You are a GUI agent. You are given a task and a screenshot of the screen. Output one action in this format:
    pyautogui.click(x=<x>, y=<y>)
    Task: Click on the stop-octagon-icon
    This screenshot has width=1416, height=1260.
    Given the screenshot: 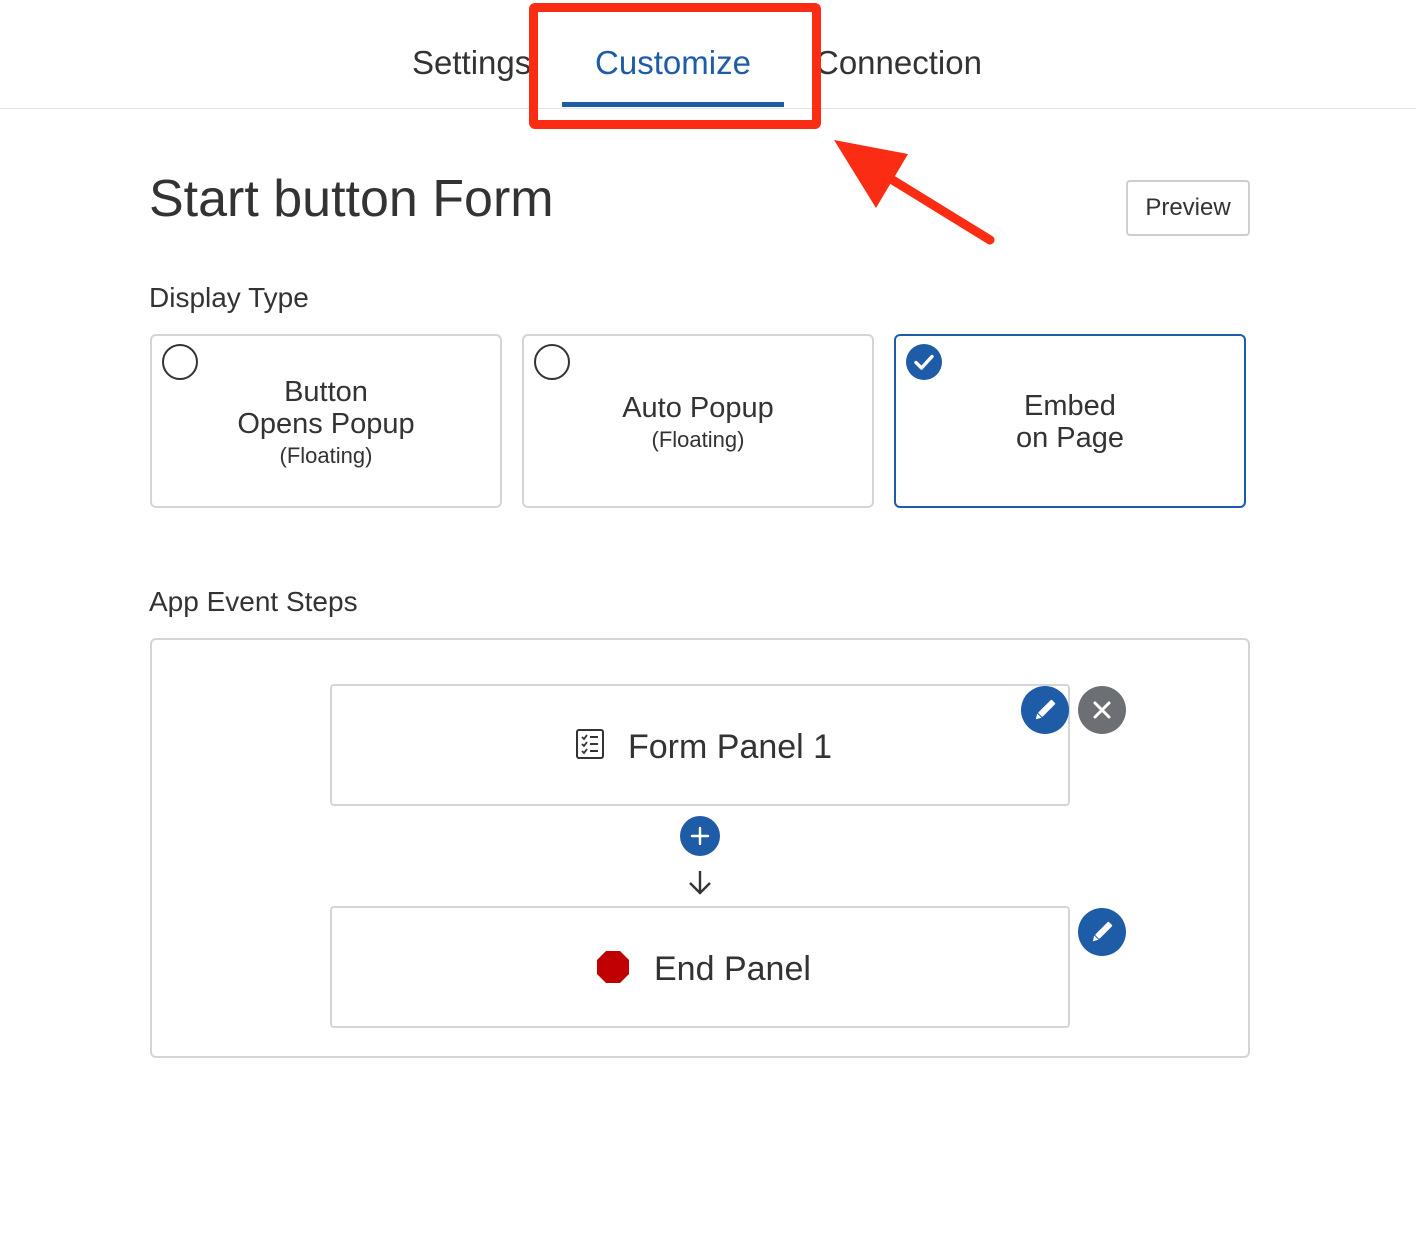 What is the action you would take?
    pyautogui.click(x=613, y=967)
    